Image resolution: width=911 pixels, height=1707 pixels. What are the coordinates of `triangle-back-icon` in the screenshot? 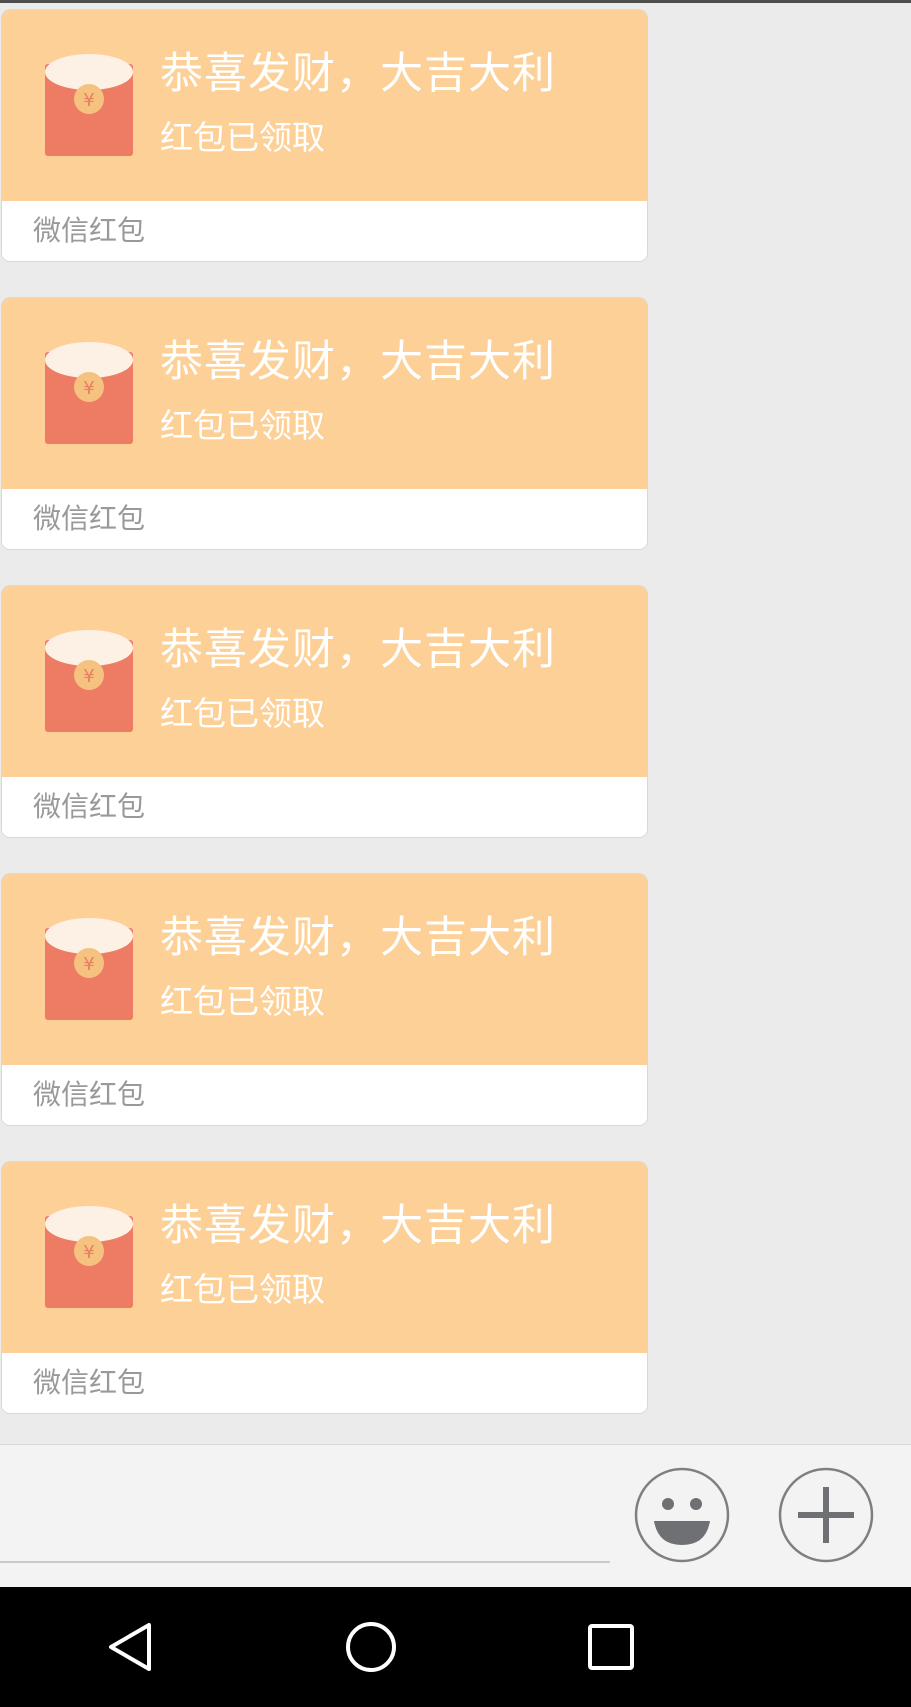 It's located at (131, 1647).